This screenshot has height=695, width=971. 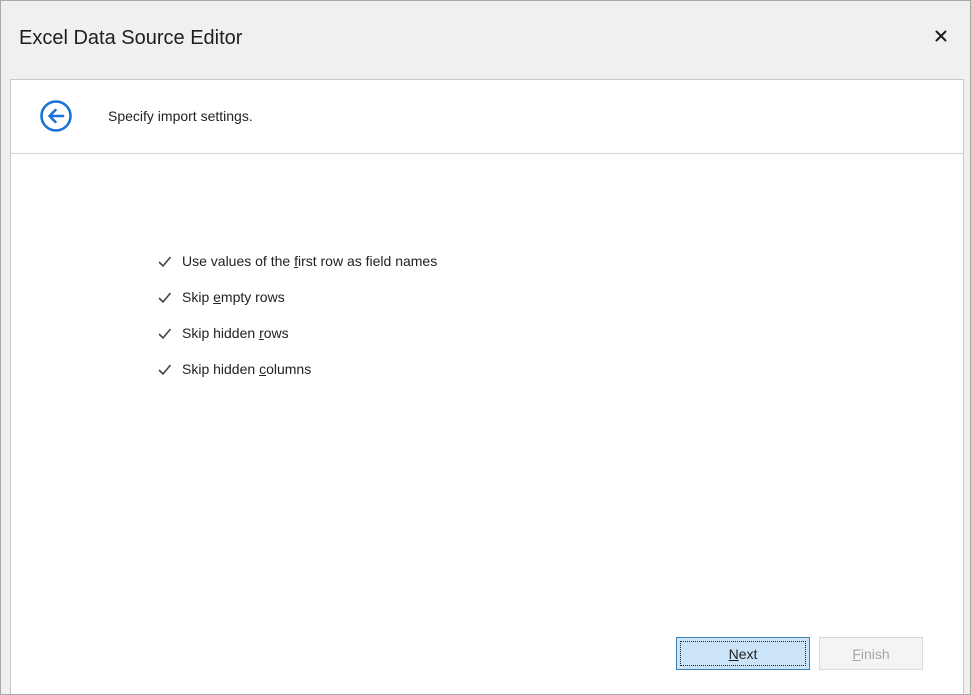 I want to click on finish-button: Finish, so click(x=871, y=653).